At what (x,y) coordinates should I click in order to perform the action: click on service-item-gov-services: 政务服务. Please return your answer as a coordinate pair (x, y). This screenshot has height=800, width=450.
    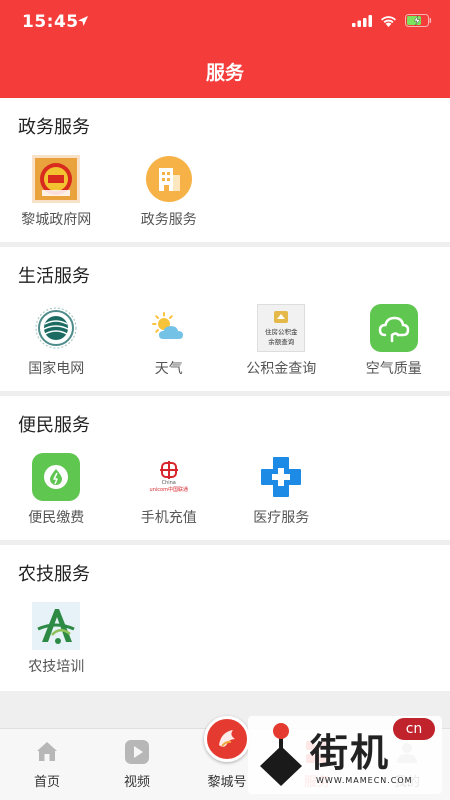
    Looking at the image, I should click on (169, 192).